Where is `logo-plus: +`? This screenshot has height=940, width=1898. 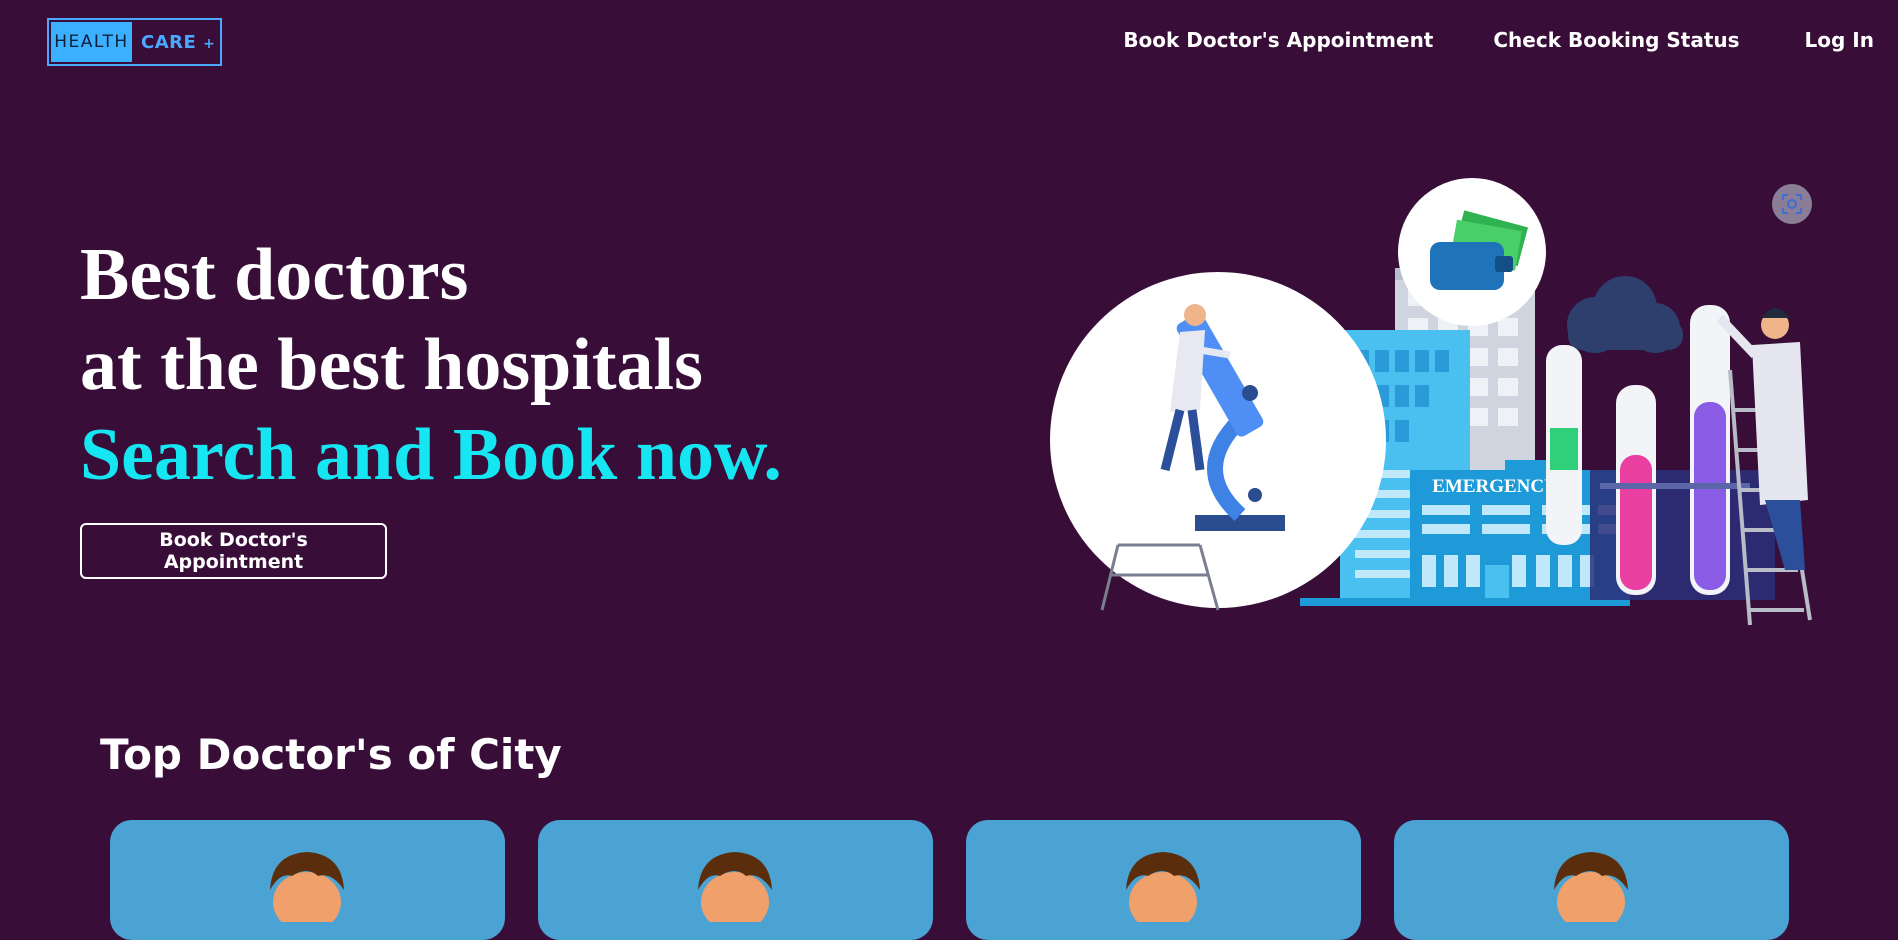 logo-plus: + is located at coordinates (209, 43).